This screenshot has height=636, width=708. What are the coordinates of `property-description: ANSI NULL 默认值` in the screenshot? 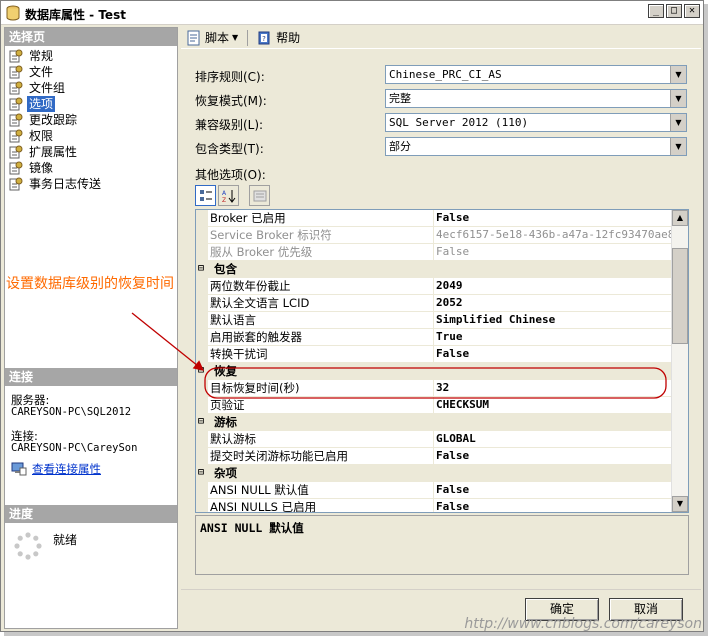 It's located at (442, 545).